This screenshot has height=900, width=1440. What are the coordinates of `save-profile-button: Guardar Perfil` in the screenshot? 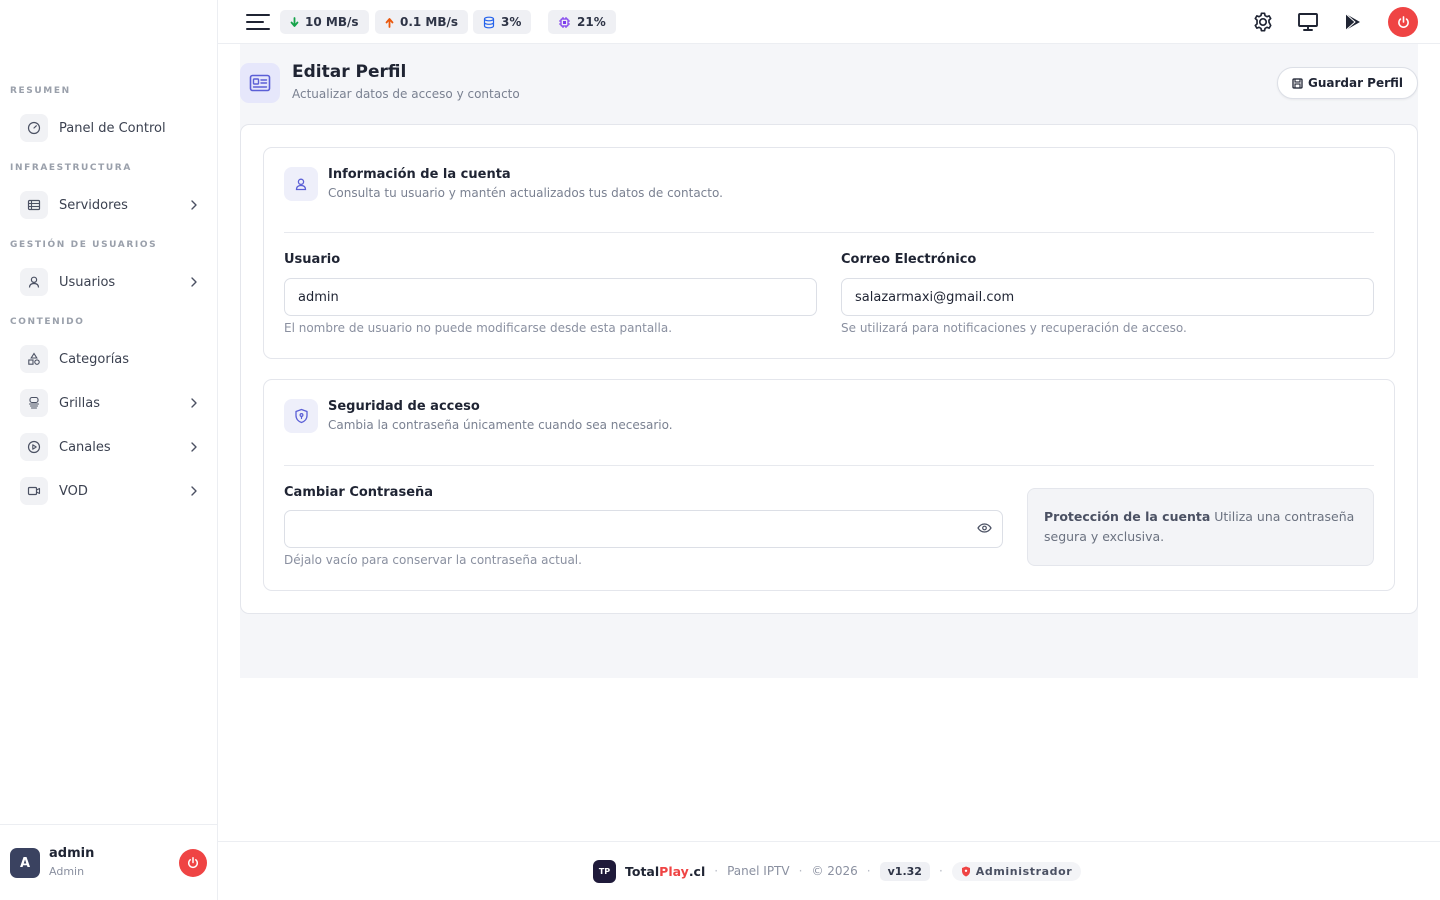 It's located at (1347, 83).